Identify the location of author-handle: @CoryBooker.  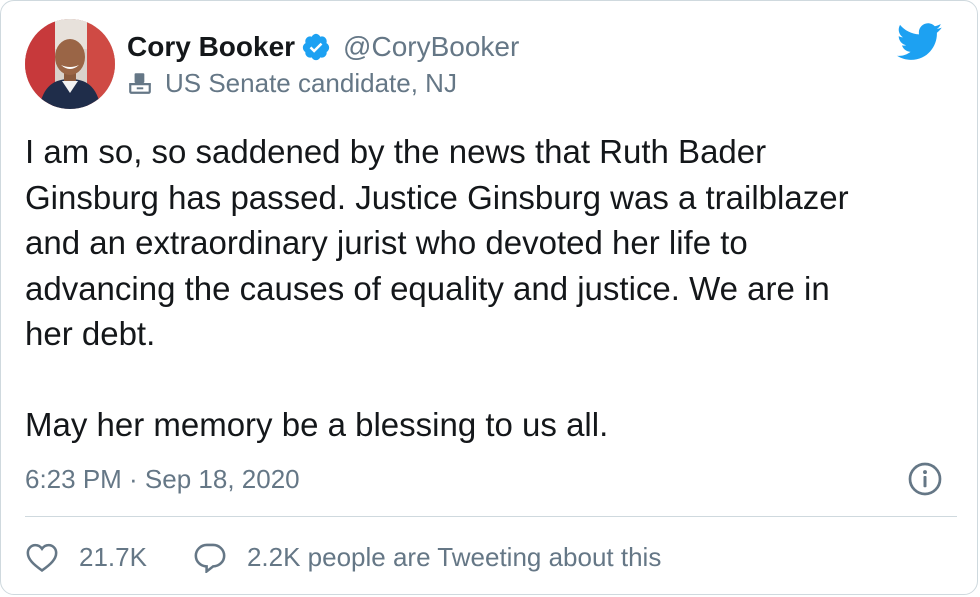
(431, 47).